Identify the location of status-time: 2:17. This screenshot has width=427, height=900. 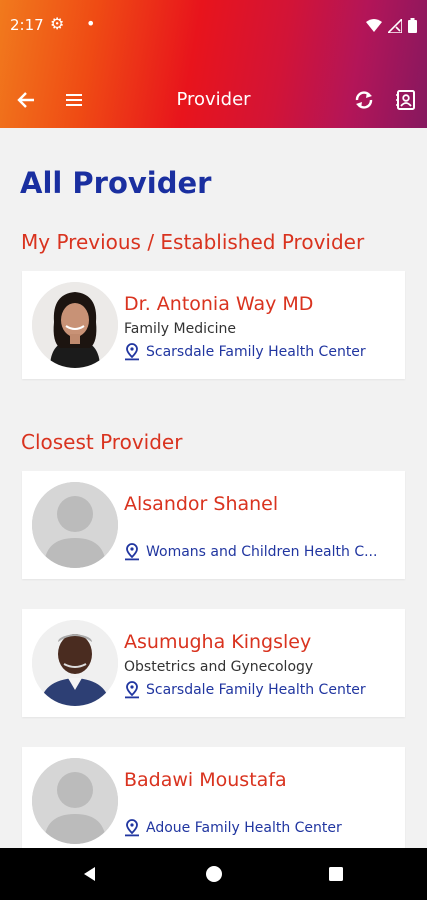
(27, 25).